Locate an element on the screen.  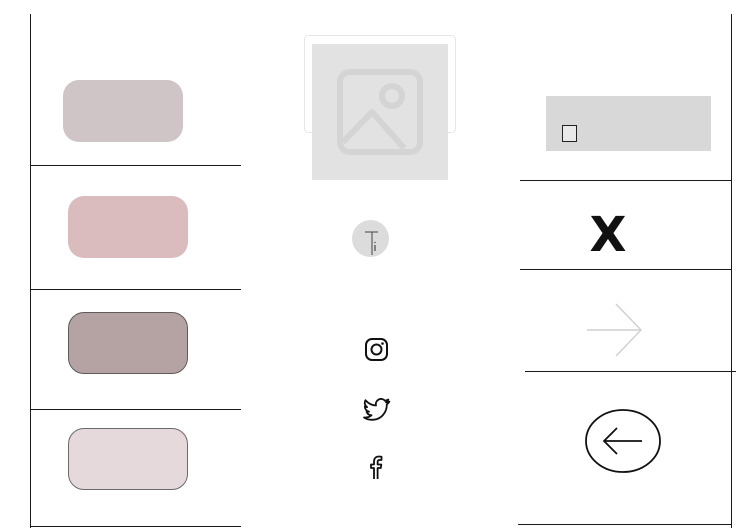
gray-bar is located at coordinates (628, 123).